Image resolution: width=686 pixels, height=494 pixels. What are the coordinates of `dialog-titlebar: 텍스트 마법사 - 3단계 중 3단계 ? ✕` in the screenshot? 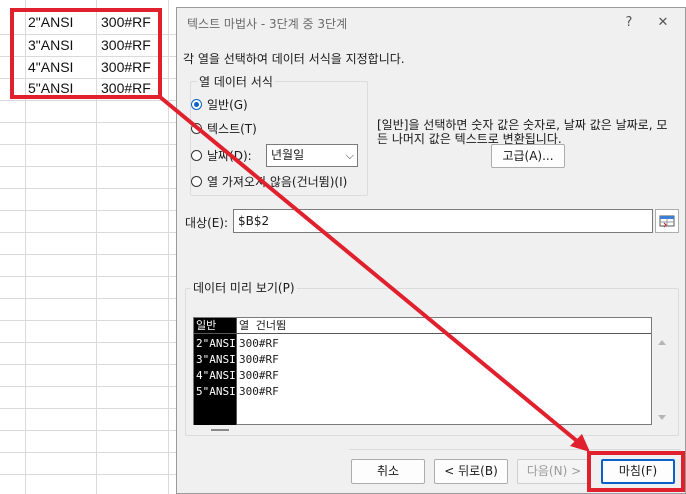 It's located at (431, 23).